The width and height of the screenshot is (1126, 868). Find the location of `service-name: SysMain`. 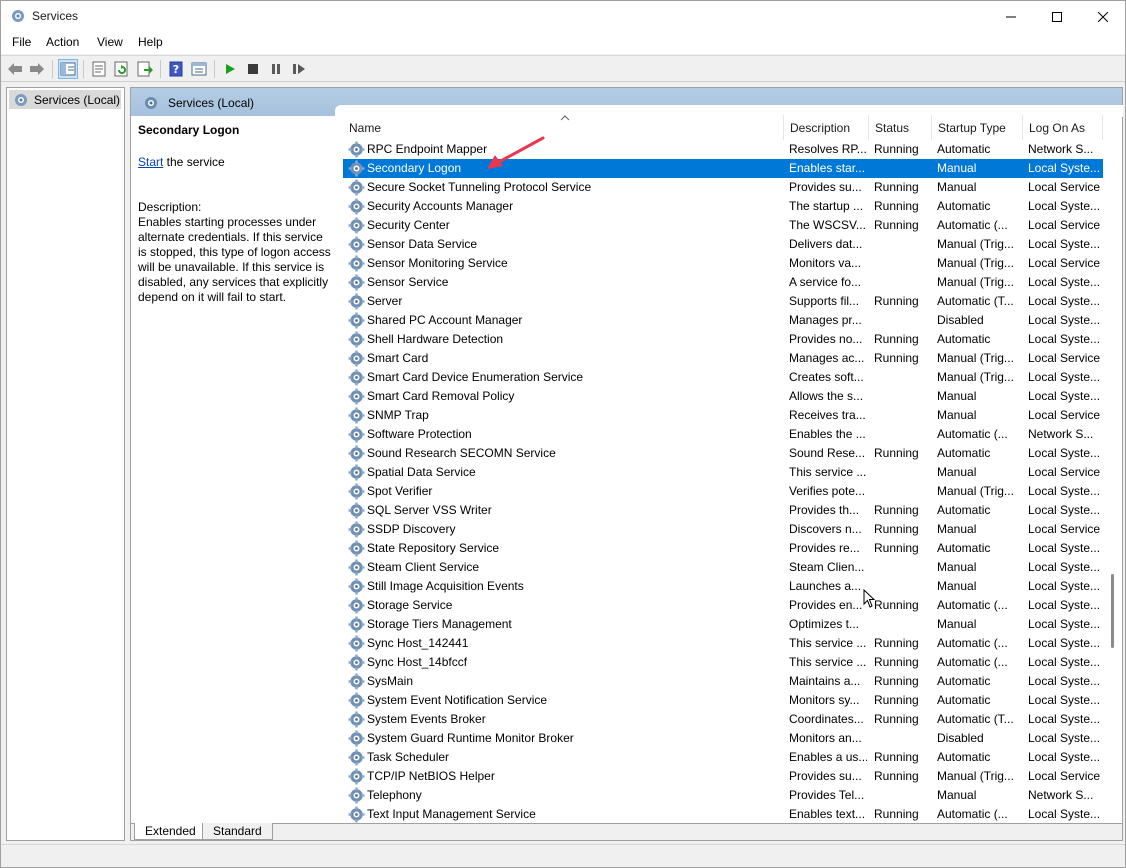

service-name: SysMain is located at coordinates (390, 681).